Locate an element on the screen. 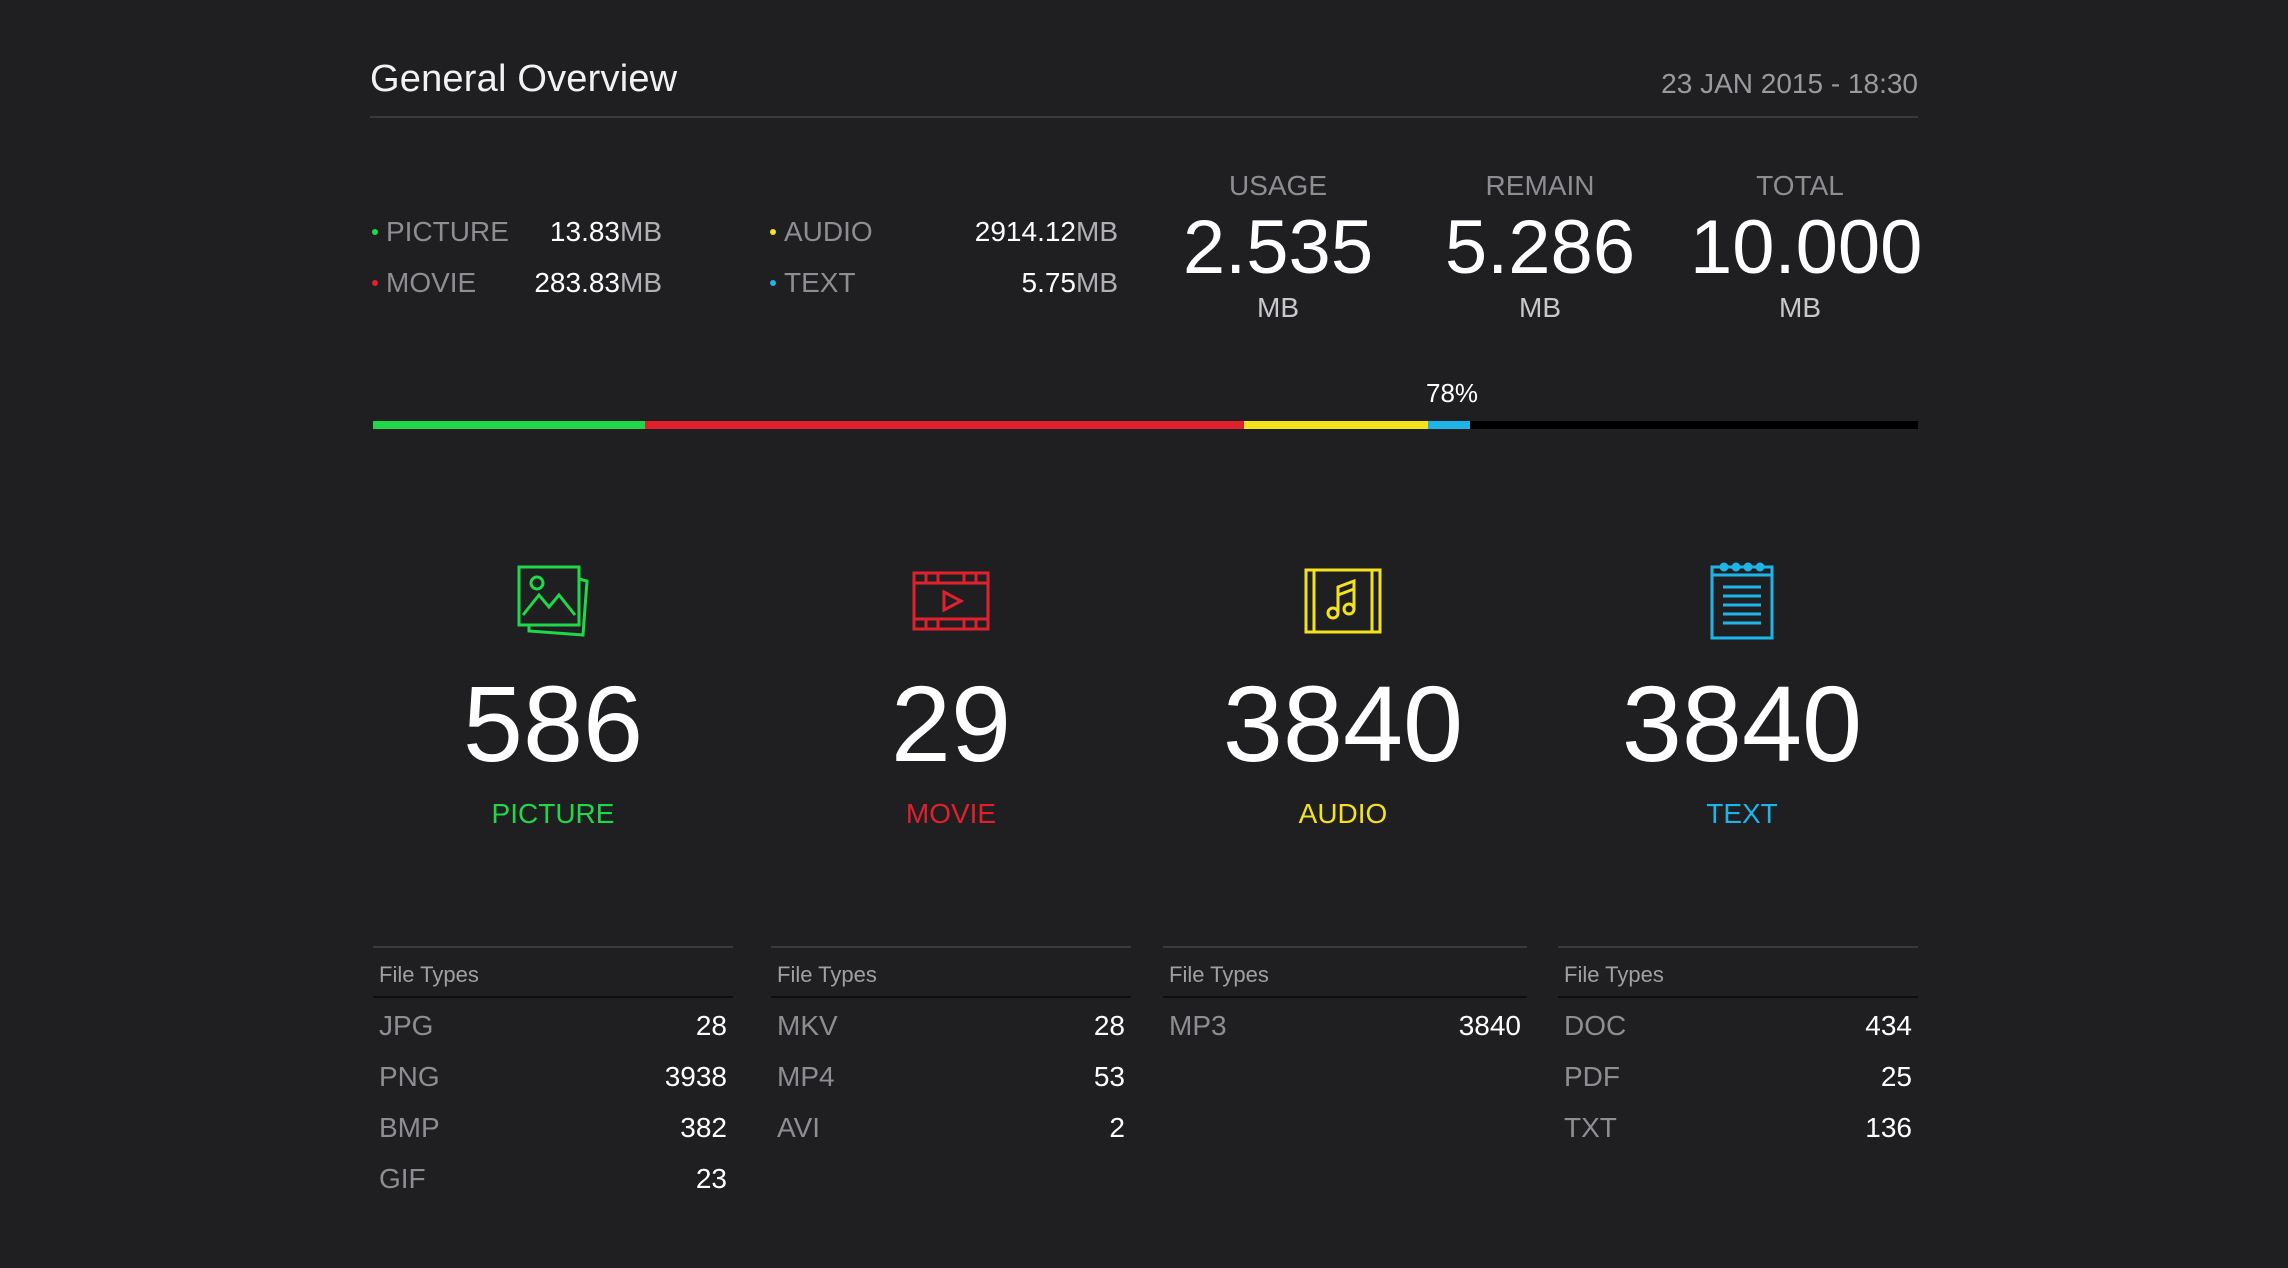  table-row: MKV 28 is located at coordinates (951, 1025).